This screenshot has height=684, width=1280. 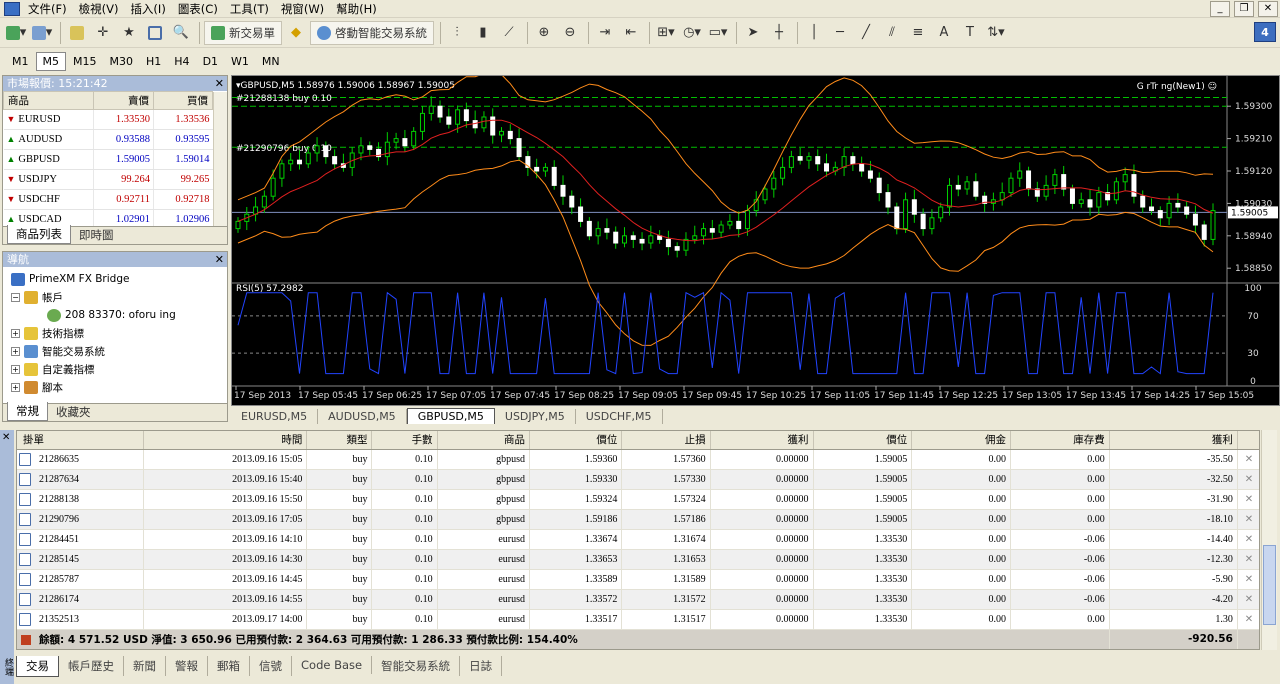 What do you see at coordinates (404, 440) in the screenshot?
I see `column-header: 手數` at bounding box center [404, 440].